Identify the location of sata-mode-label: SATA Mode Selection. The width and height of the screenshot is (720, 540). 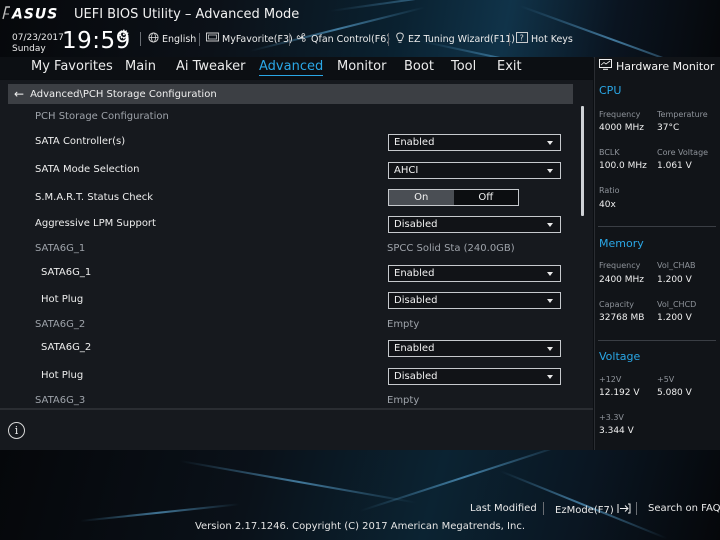
(87, 169).